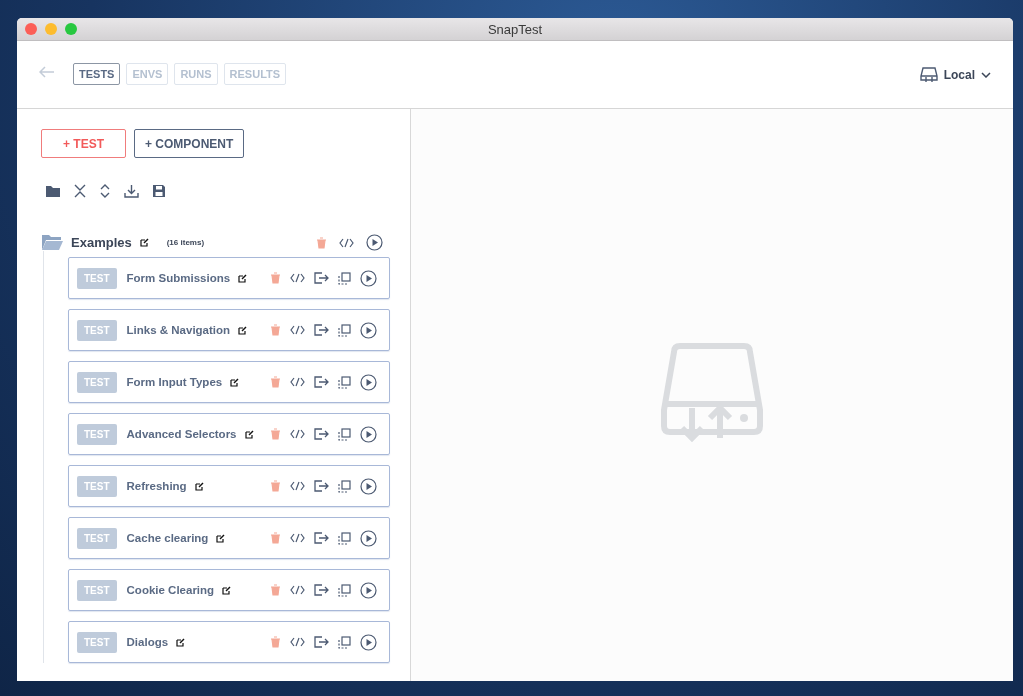  What do you see at coordinates (229, 486) in the screenshot?
I see `test-card: TEST Refreshing` at bounding box center [229, 486].